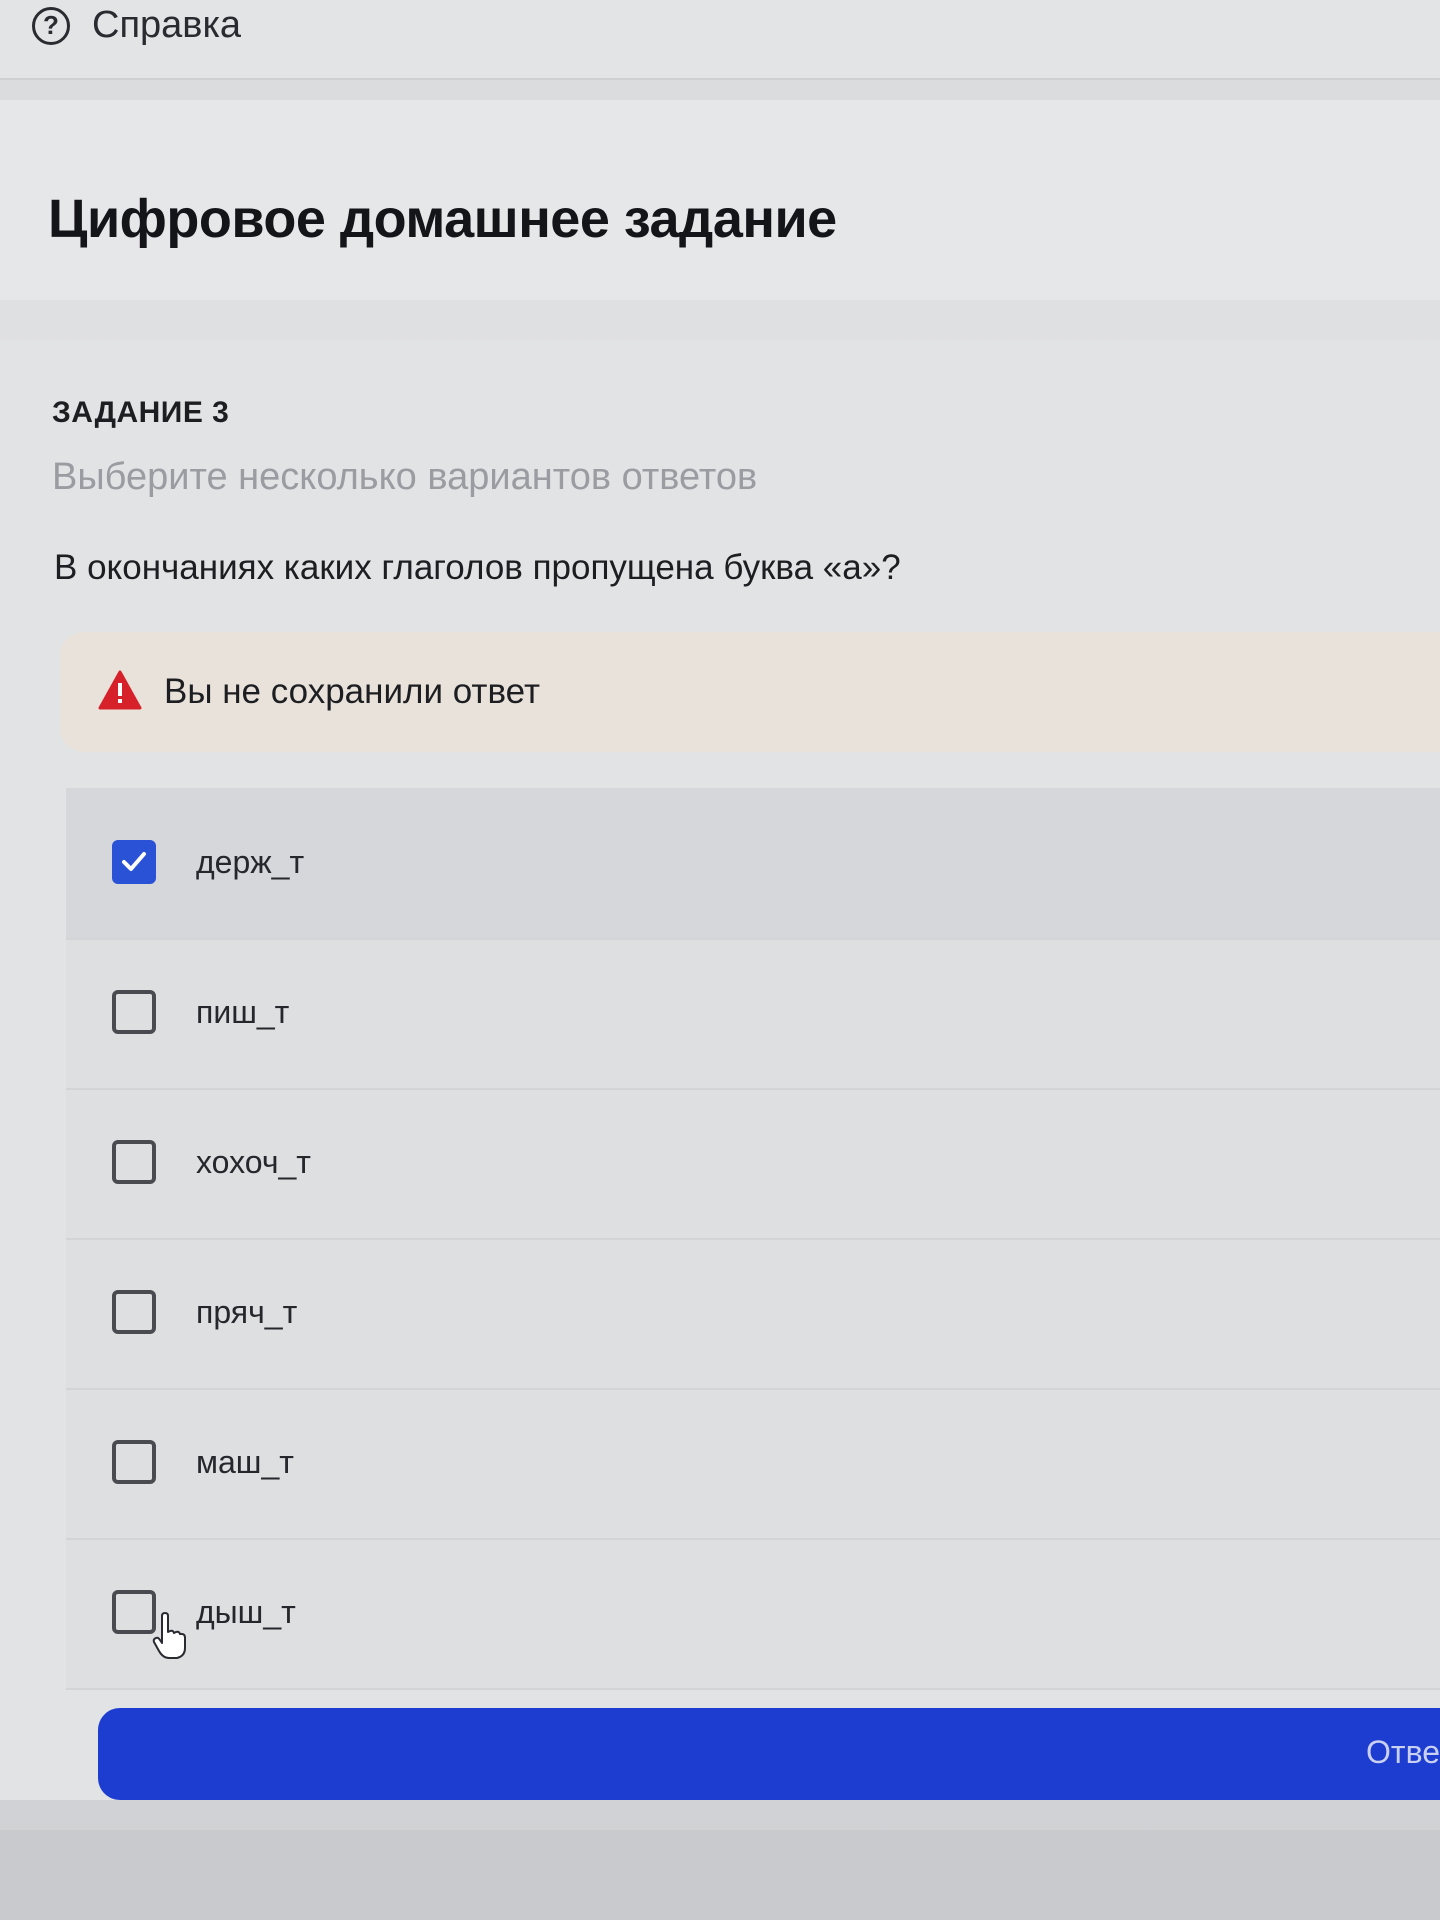  What do you see at coordinates (51, 25) in the screenshot?
I see `question-circle-icon: ?` at bounding box center [51, 25].